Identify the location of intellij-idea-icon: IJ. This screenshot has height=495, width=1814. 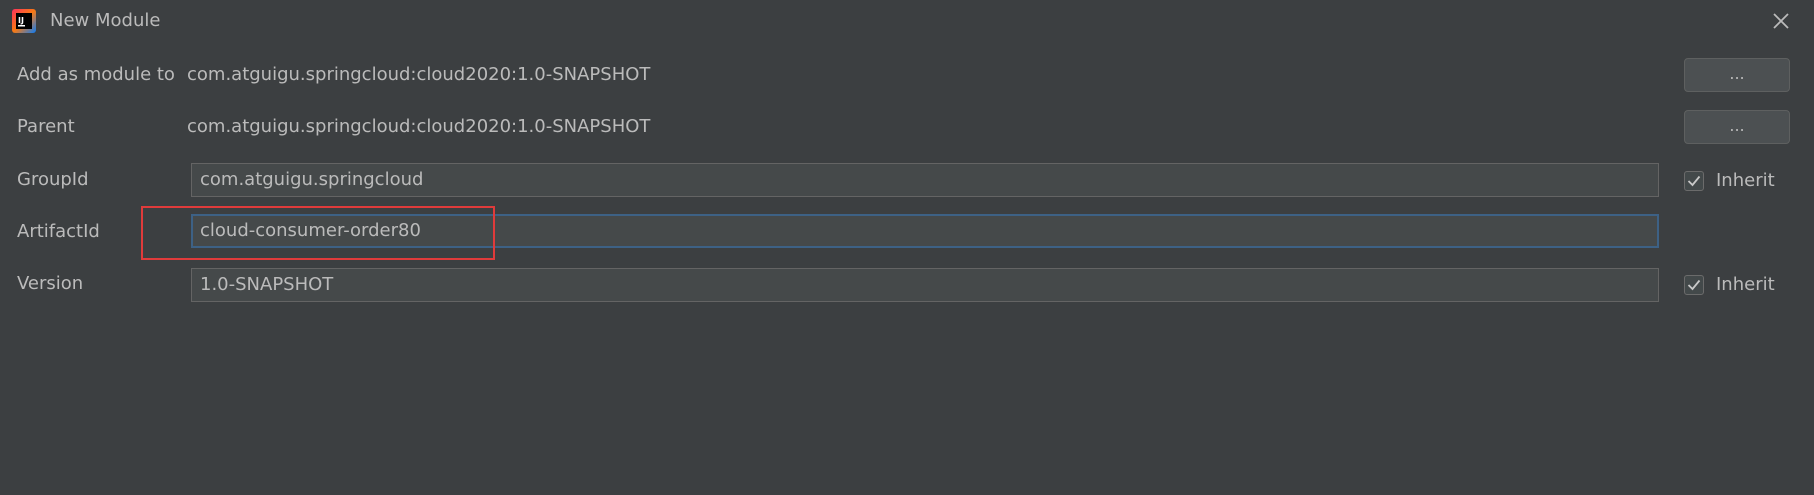
(24, 21).